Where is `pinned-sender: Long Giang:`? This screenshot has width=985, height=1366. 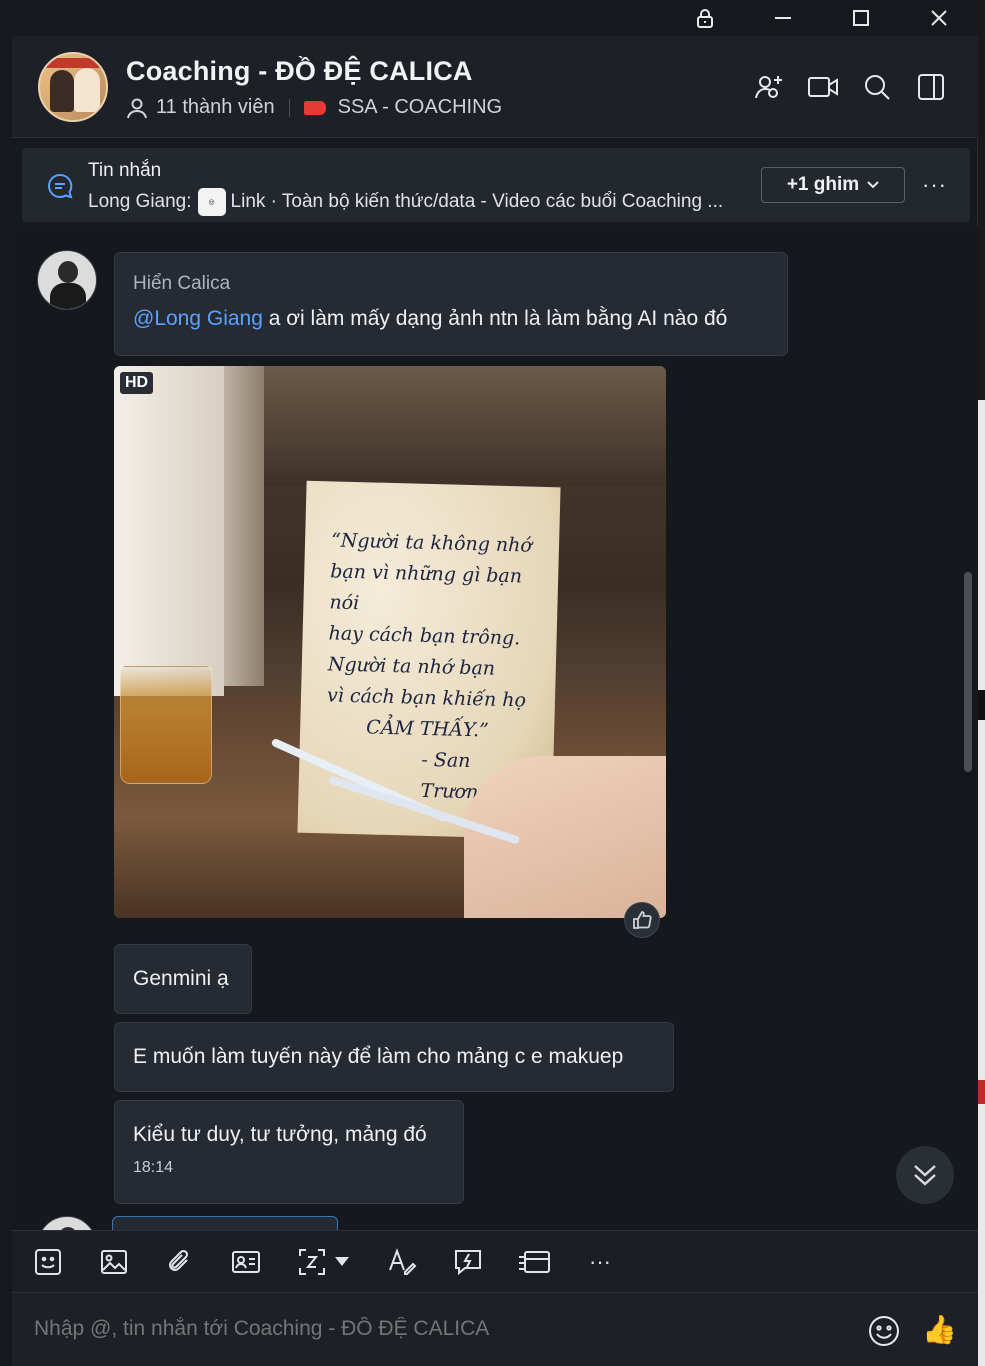 pinned-sender: Long Giang: is located at coordinates (140, 201).